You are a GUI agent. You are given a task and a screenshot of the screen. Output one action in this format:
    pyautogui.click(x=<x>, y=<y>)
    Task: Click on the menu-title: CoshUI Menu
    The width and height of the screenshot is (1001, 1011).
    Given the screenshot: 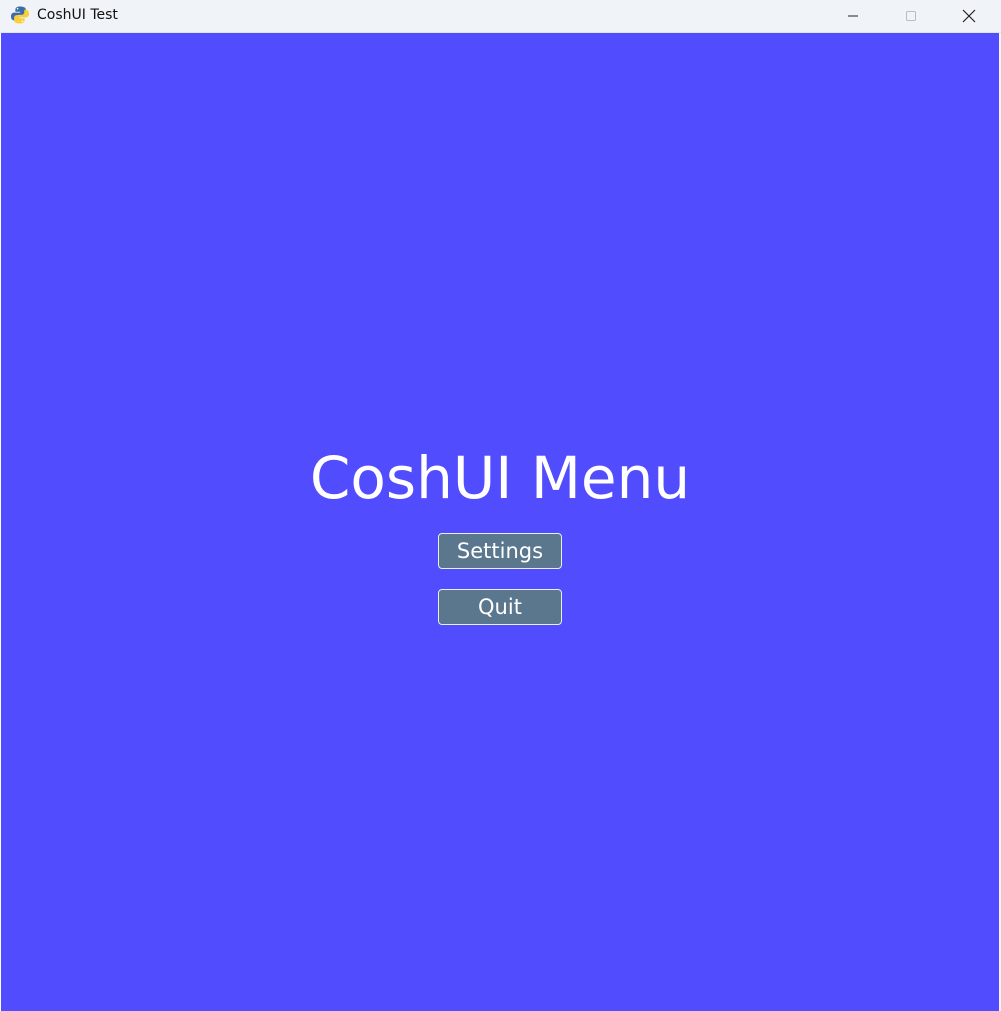 What is the action you would take?
    pyautogui.click(x=500, y=478)
    